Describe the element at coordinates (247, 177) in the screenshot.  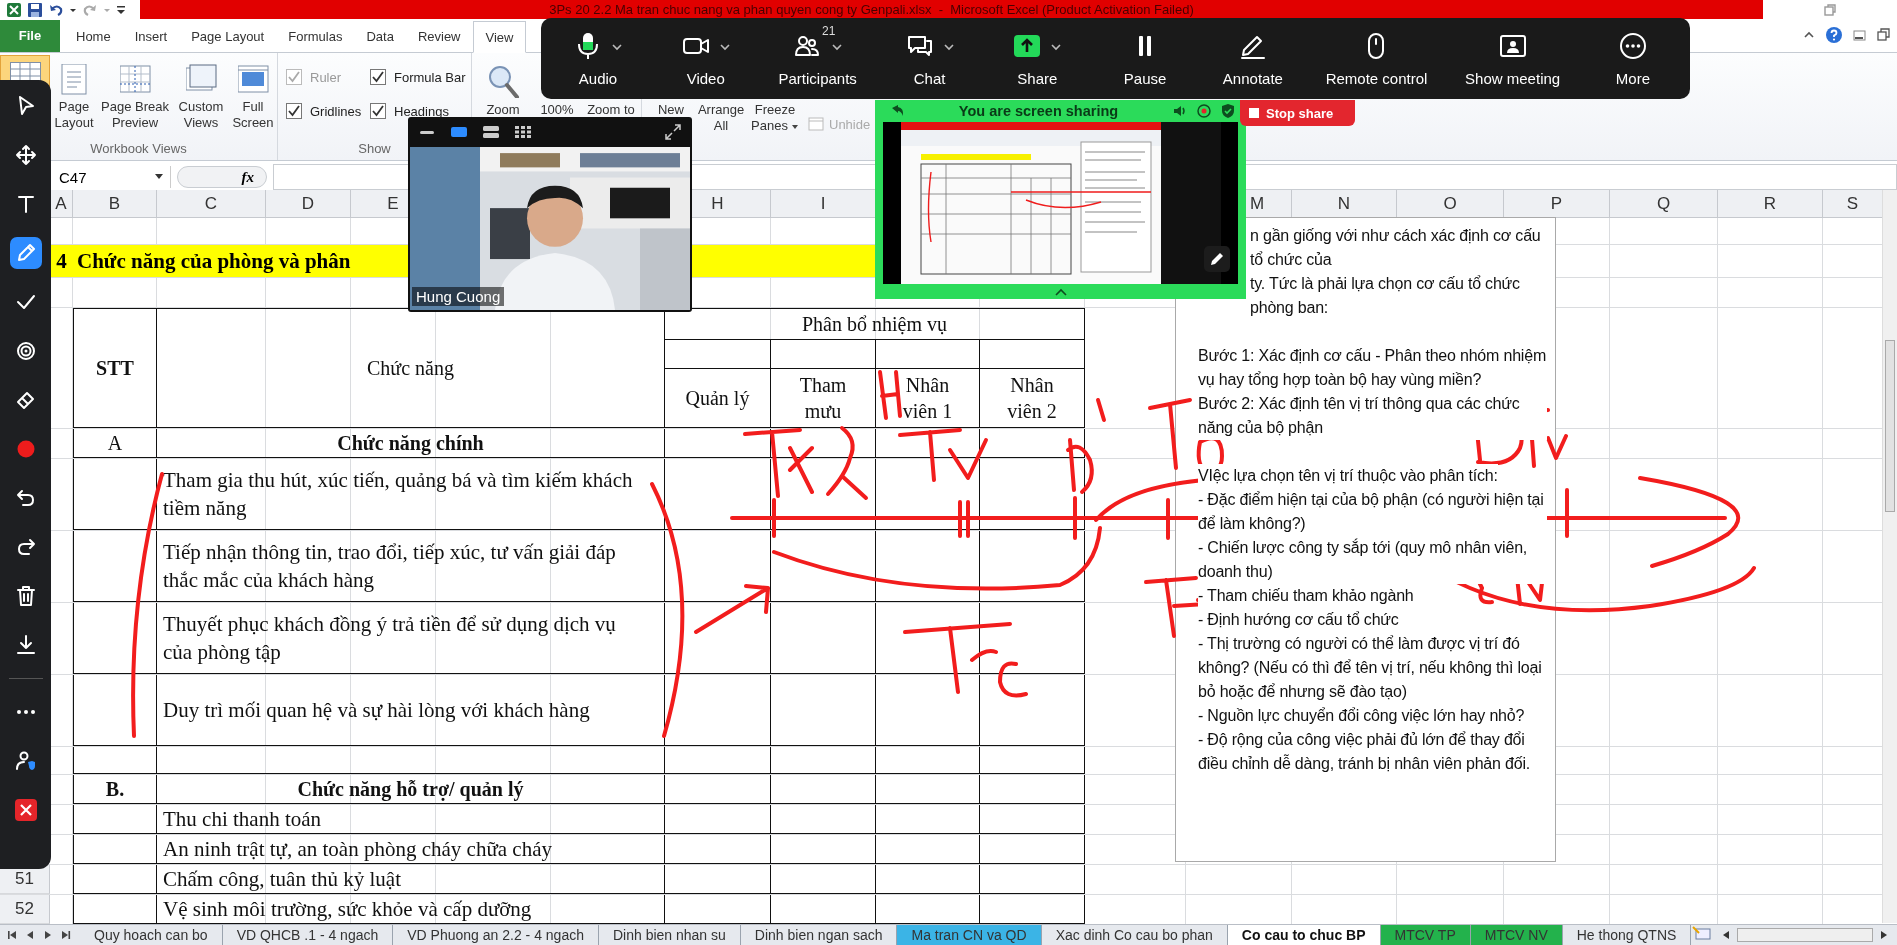
I see `insert-function-button: fx` at that location.